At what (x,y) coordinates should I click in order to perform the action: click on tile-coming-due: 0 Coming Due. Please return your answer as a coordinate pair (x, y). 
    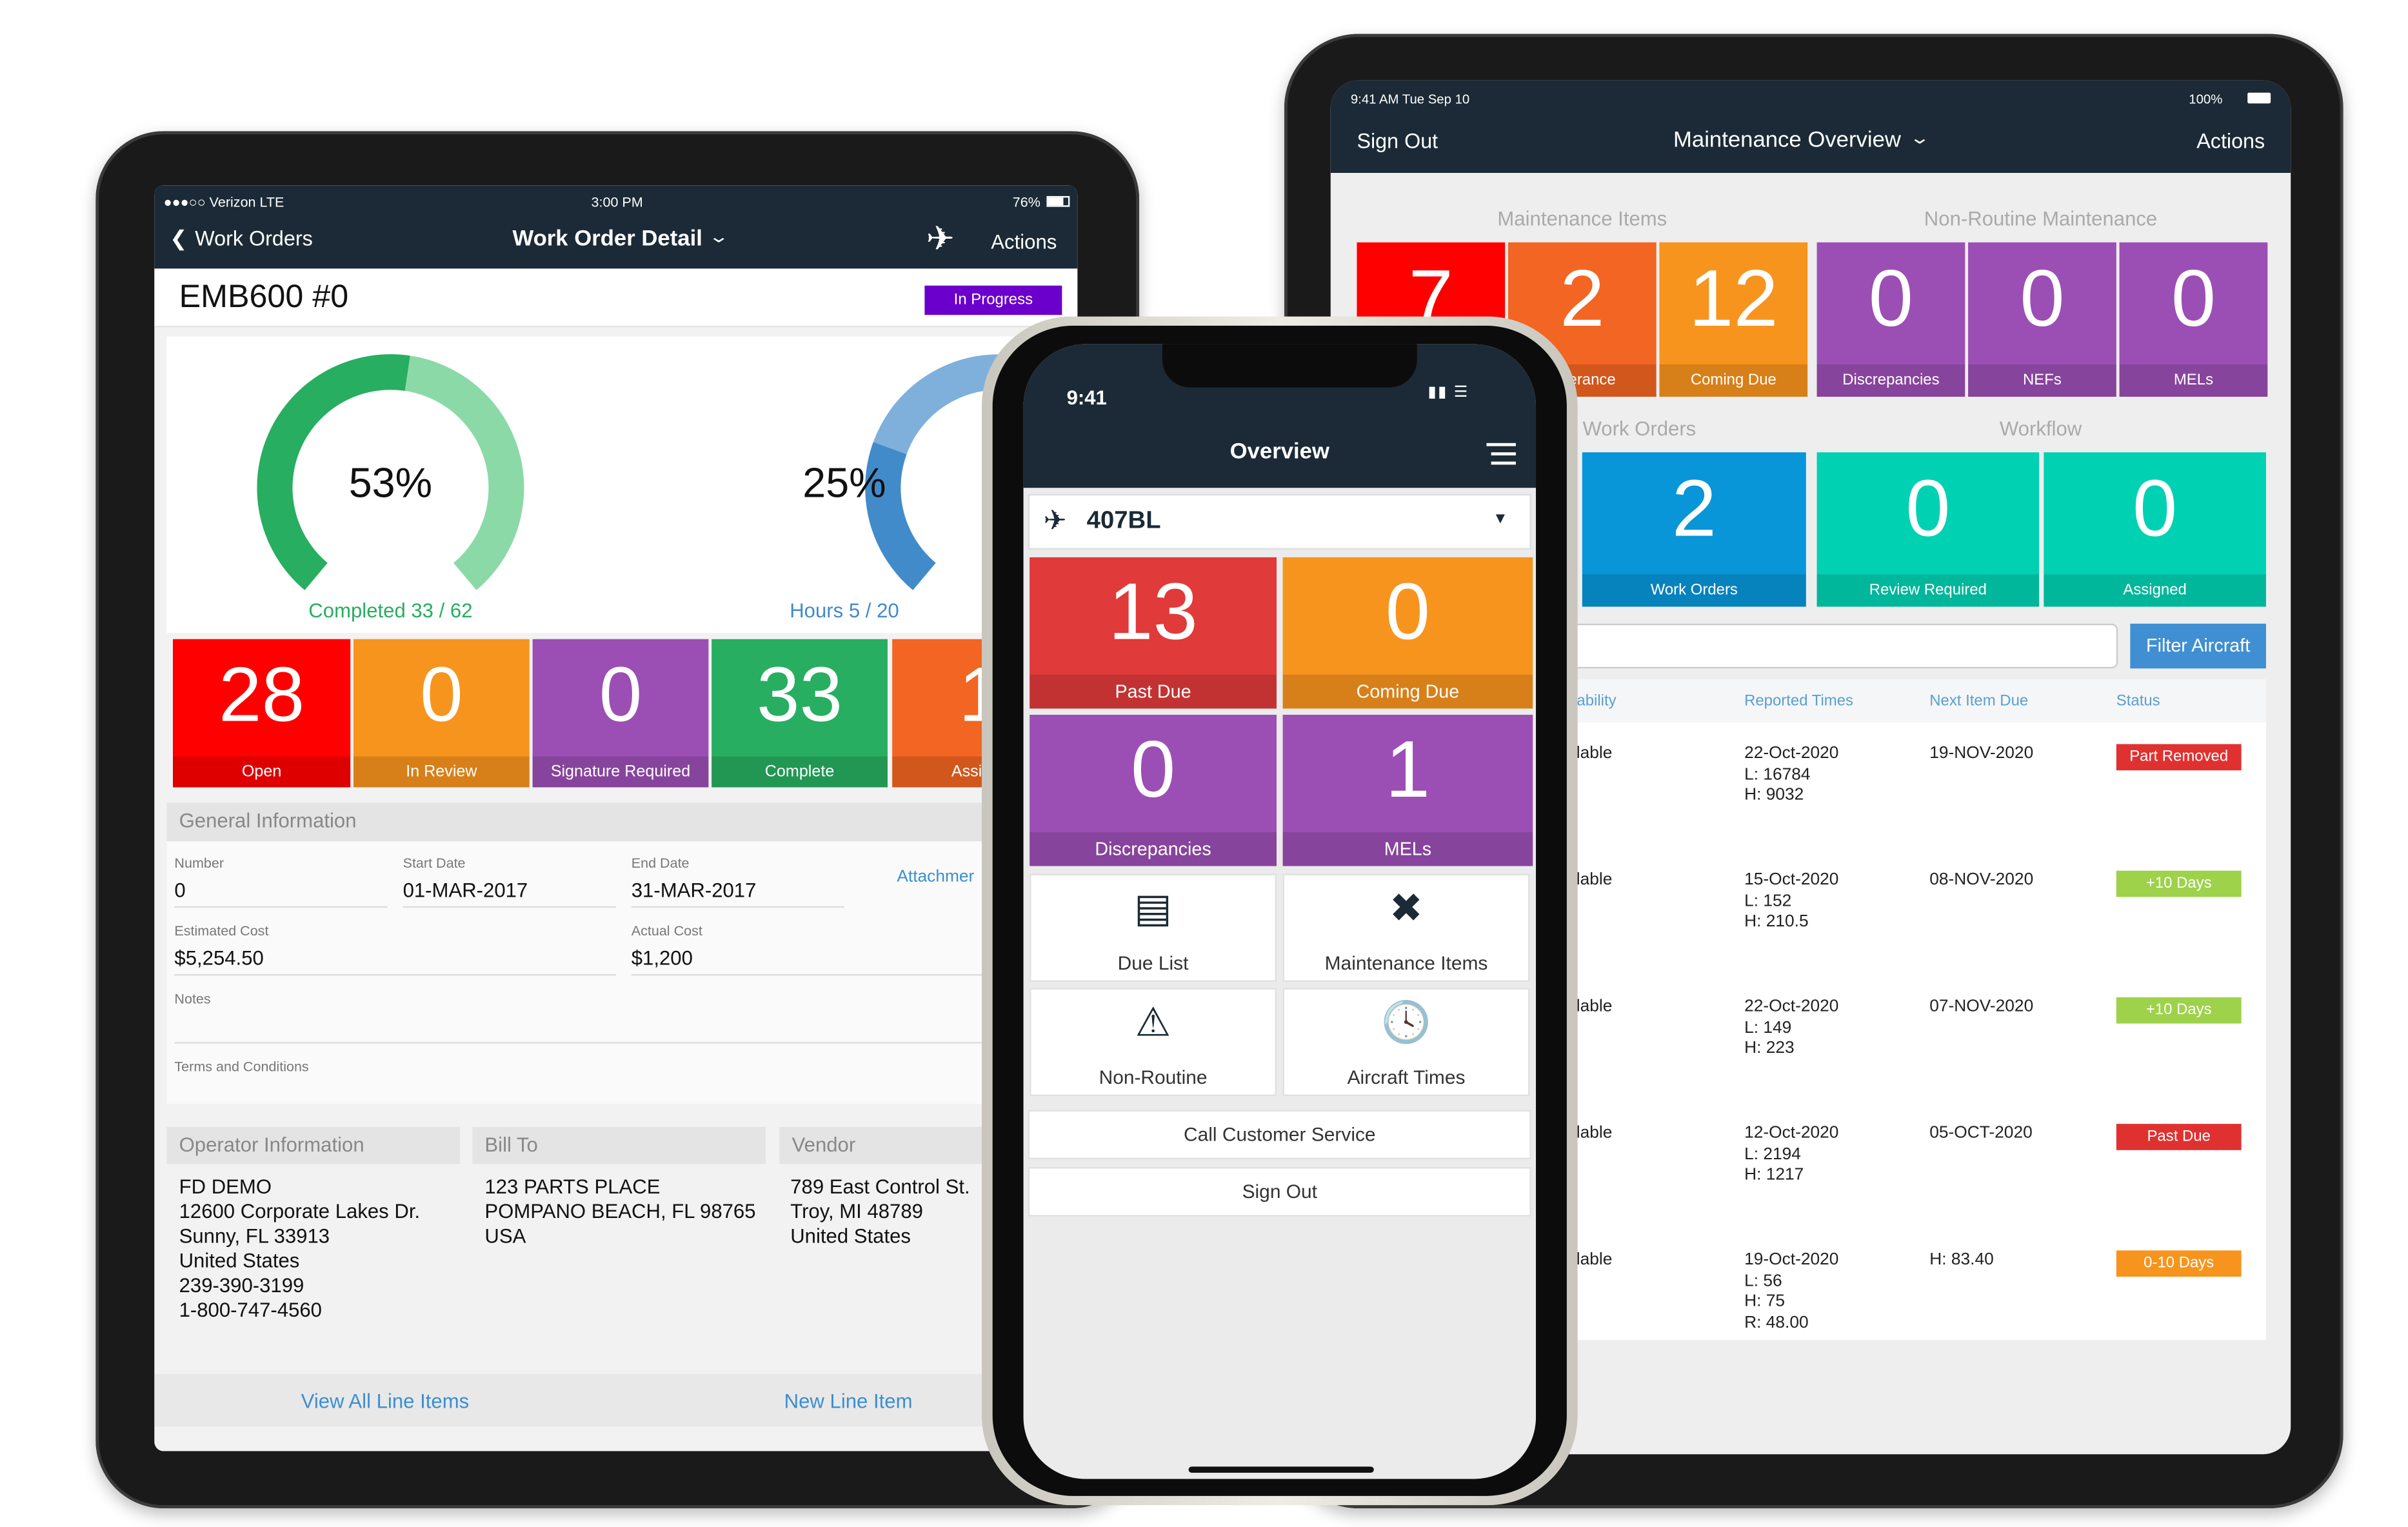
    Looking at the image, I should click on (1407, 633).